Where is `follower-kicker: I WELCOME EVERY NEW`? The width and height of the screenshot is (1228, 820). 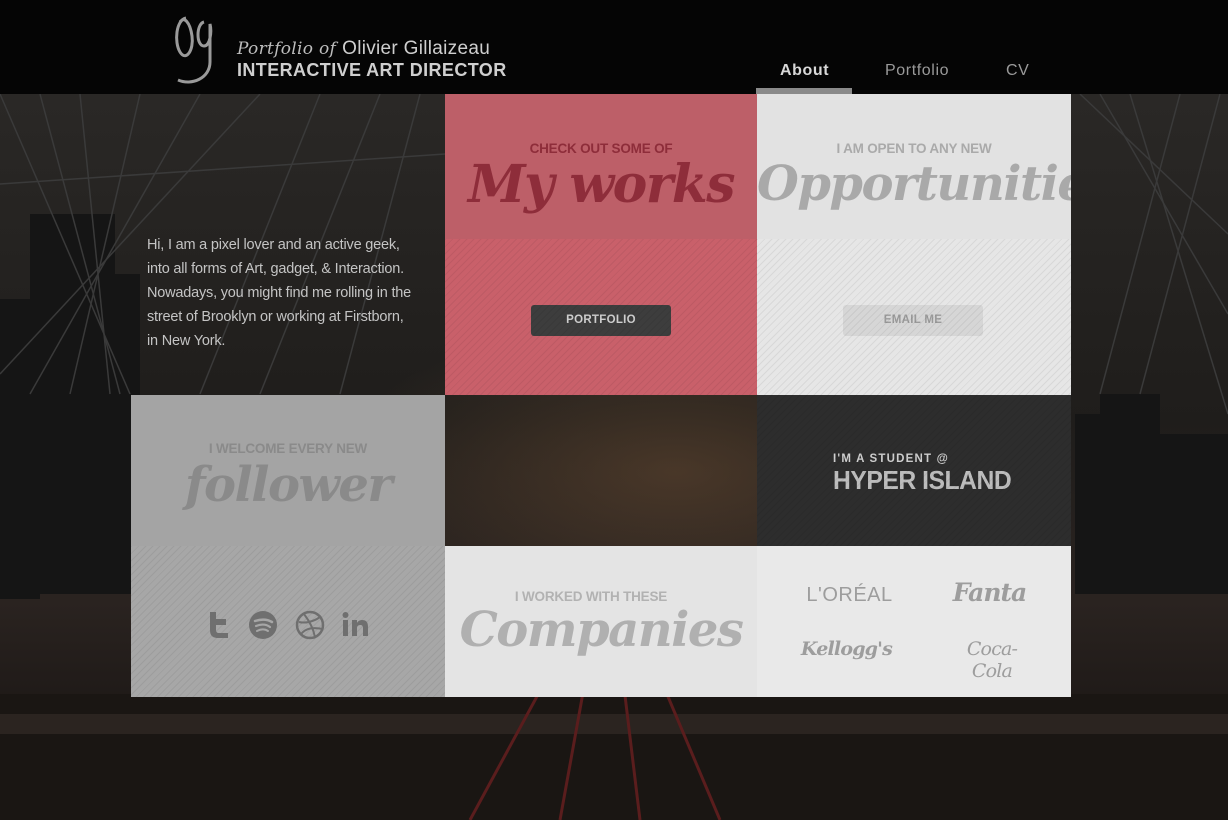
follower-kicker: I WELCOME EVERY NEW is located at coordinates (288, 448).